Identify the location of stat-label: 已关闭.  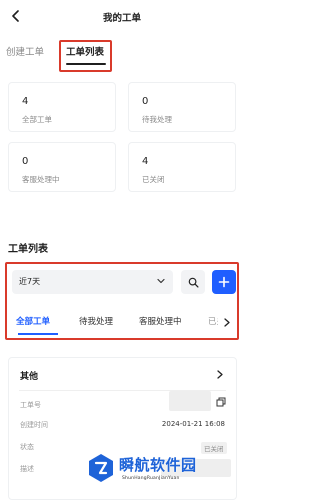
(153, 179).